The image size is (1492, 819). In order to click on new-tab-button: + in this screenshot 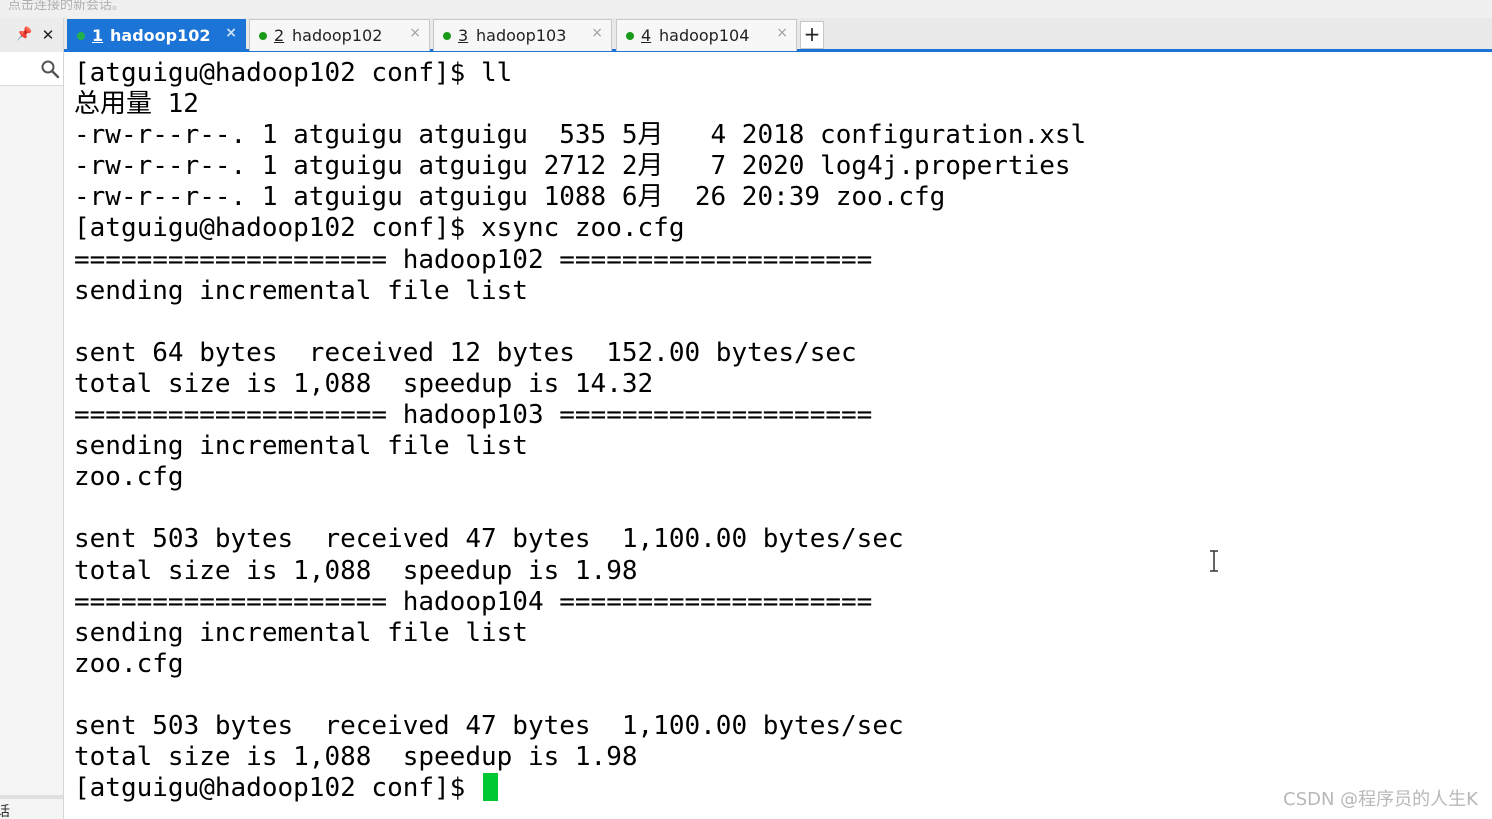, I will do `click(812, 35)`.